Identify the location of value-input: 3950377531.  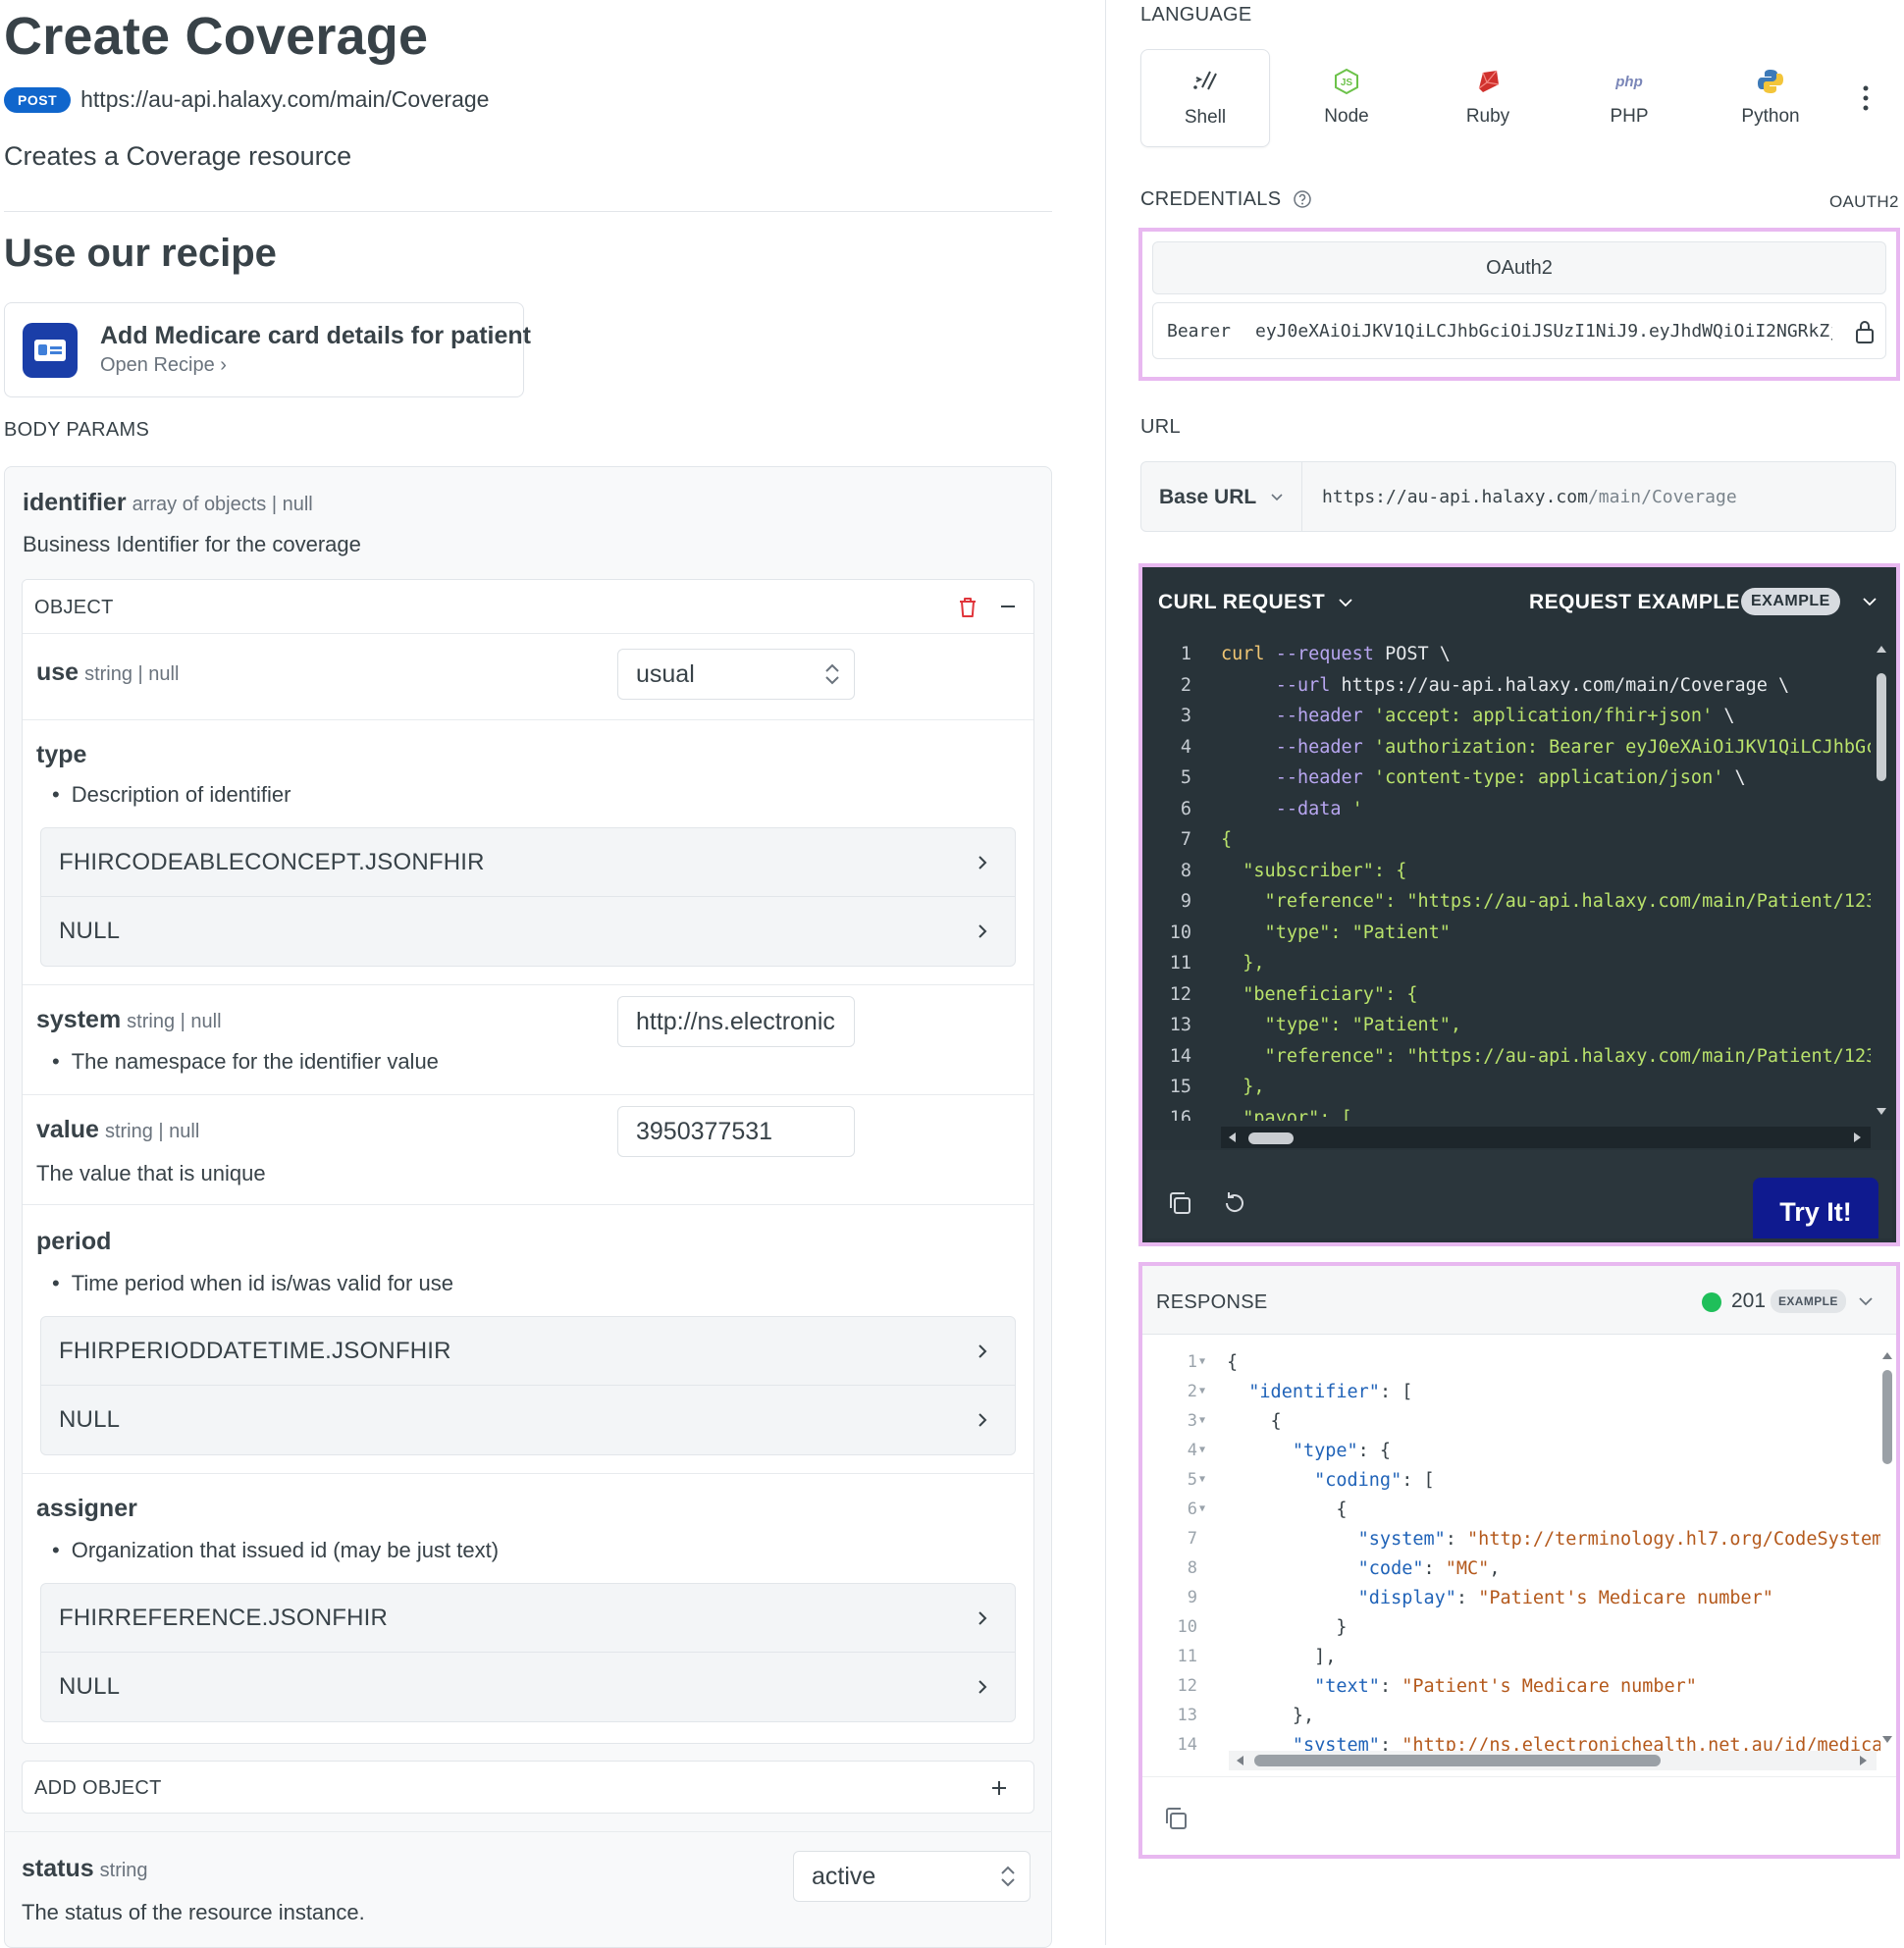
(736, 1131).